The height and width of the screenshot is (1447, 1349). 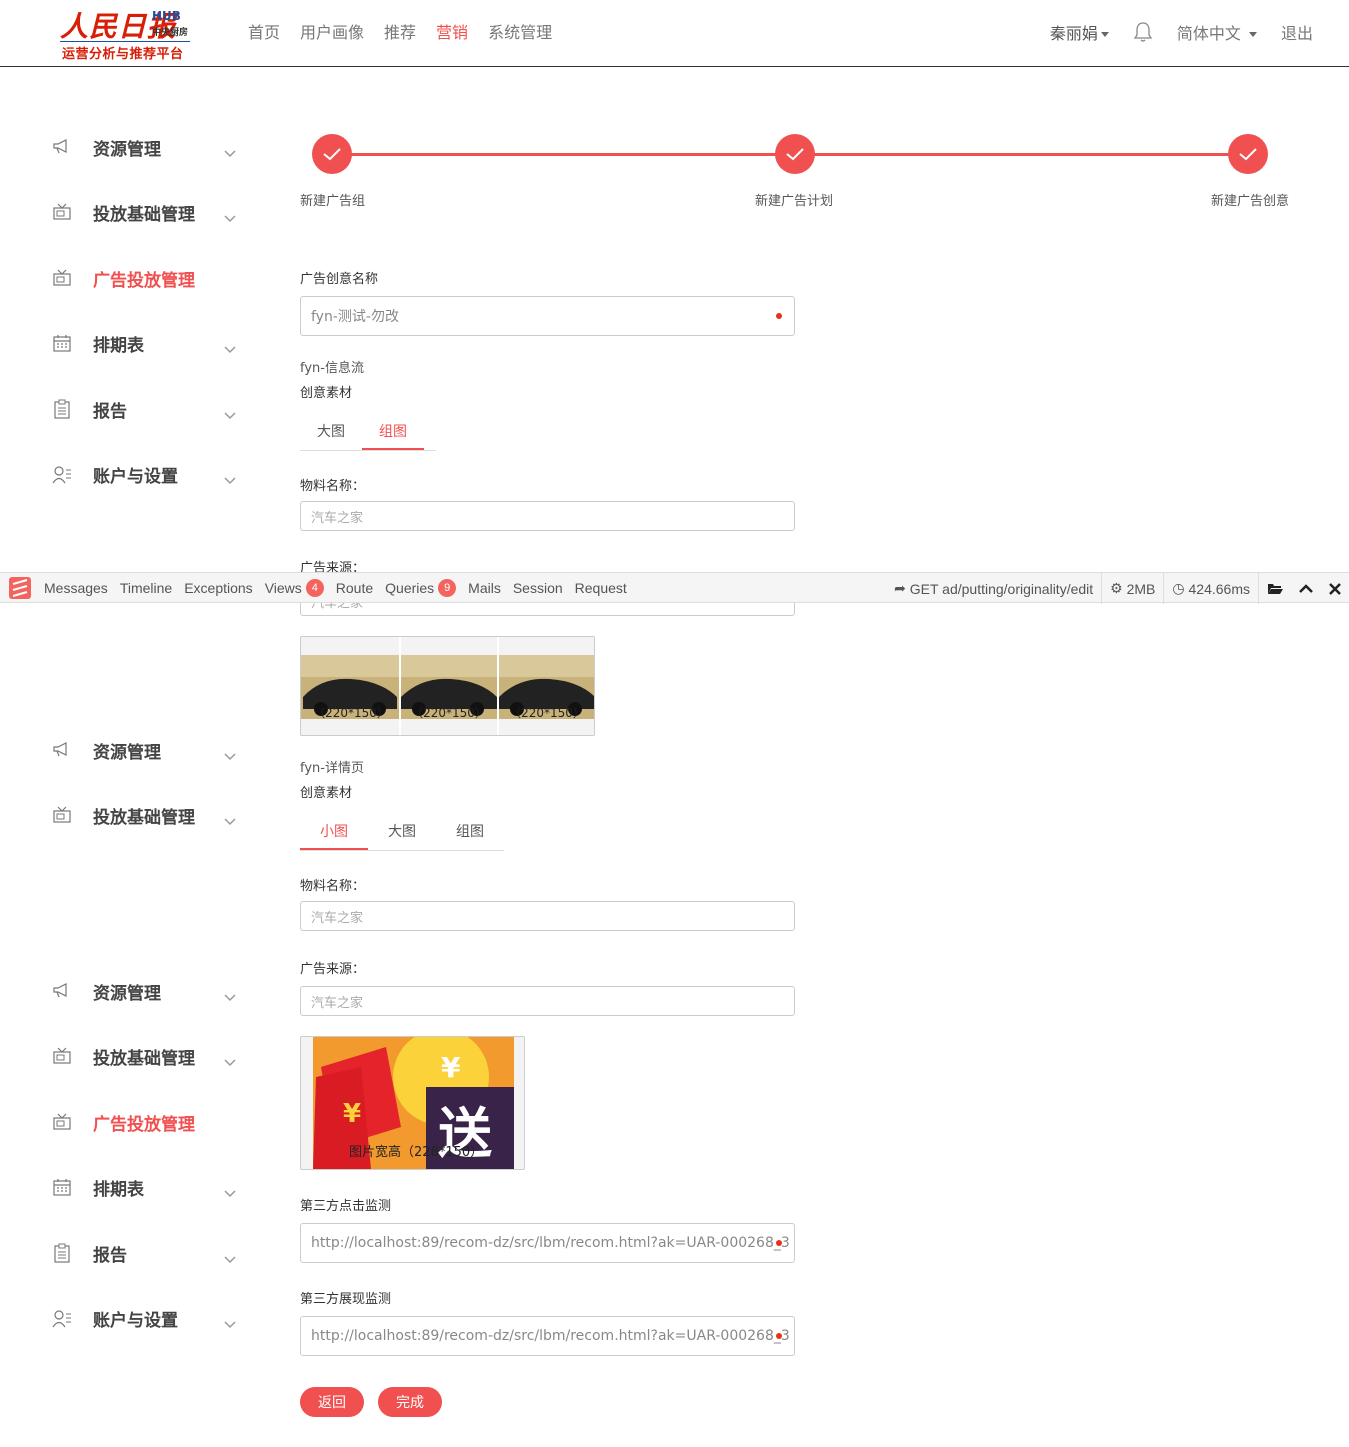 I want to click on sidebar-item-label: 广告投放管理, so click(x=144, y=280).